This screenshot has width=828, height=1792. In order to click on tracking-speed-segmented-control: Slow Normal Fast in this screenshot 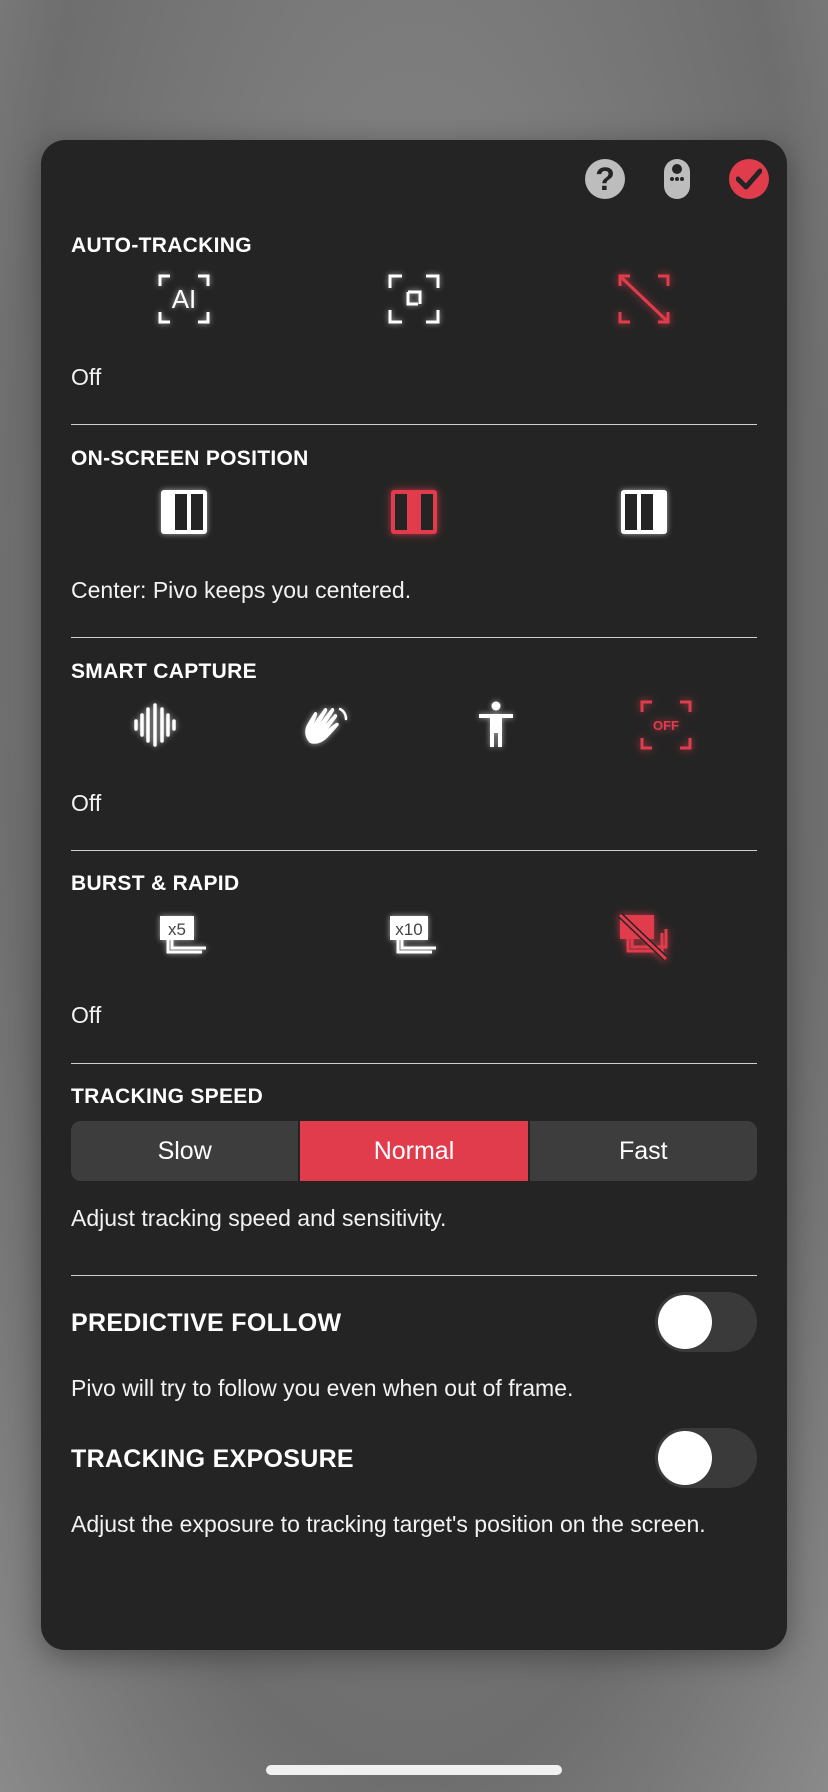, I will do `click(414, 1151)`.